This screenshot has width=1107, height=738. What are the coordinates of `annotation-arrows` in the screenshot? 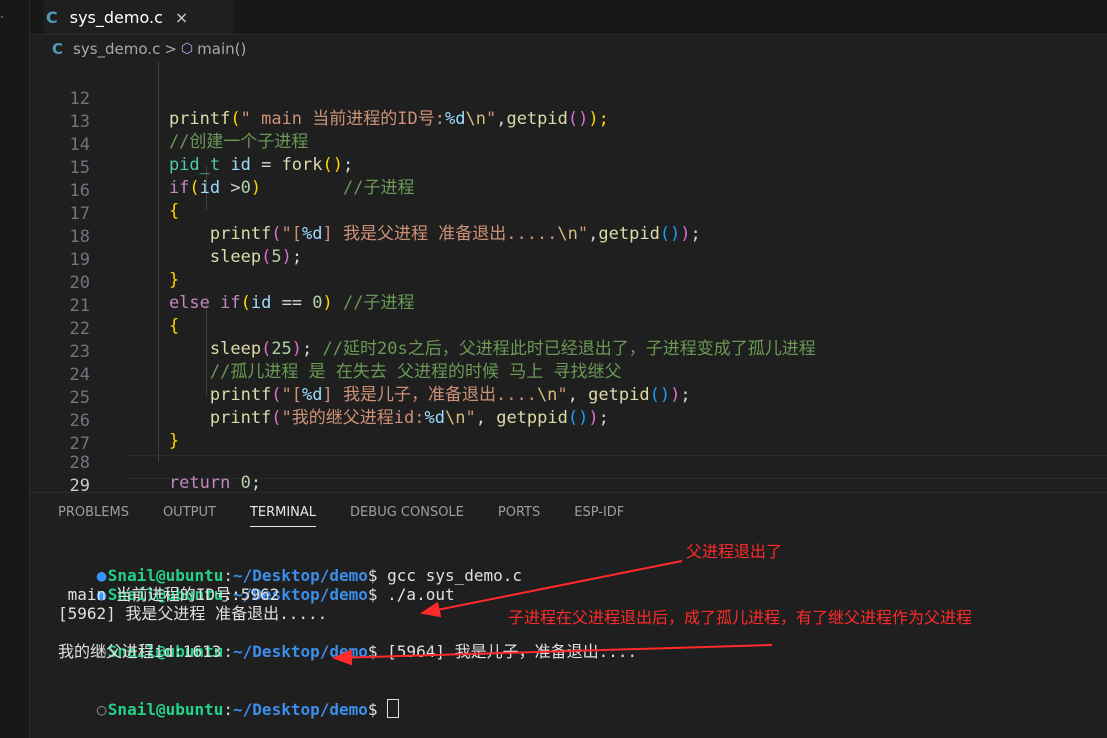 It's located at (552, 613).